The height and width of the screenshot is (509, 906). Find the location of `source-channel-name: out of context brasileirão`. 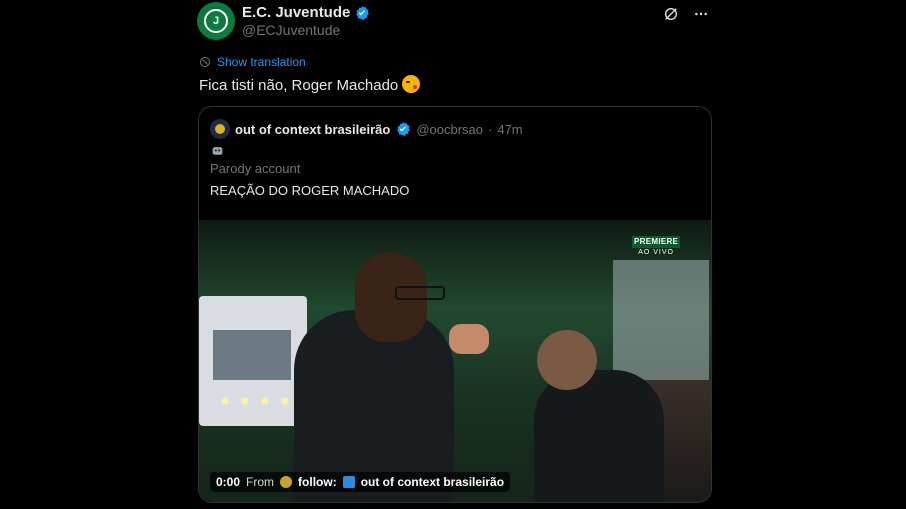

source-channel-name: out of context brasileirão is located at coordinates (432, 482).